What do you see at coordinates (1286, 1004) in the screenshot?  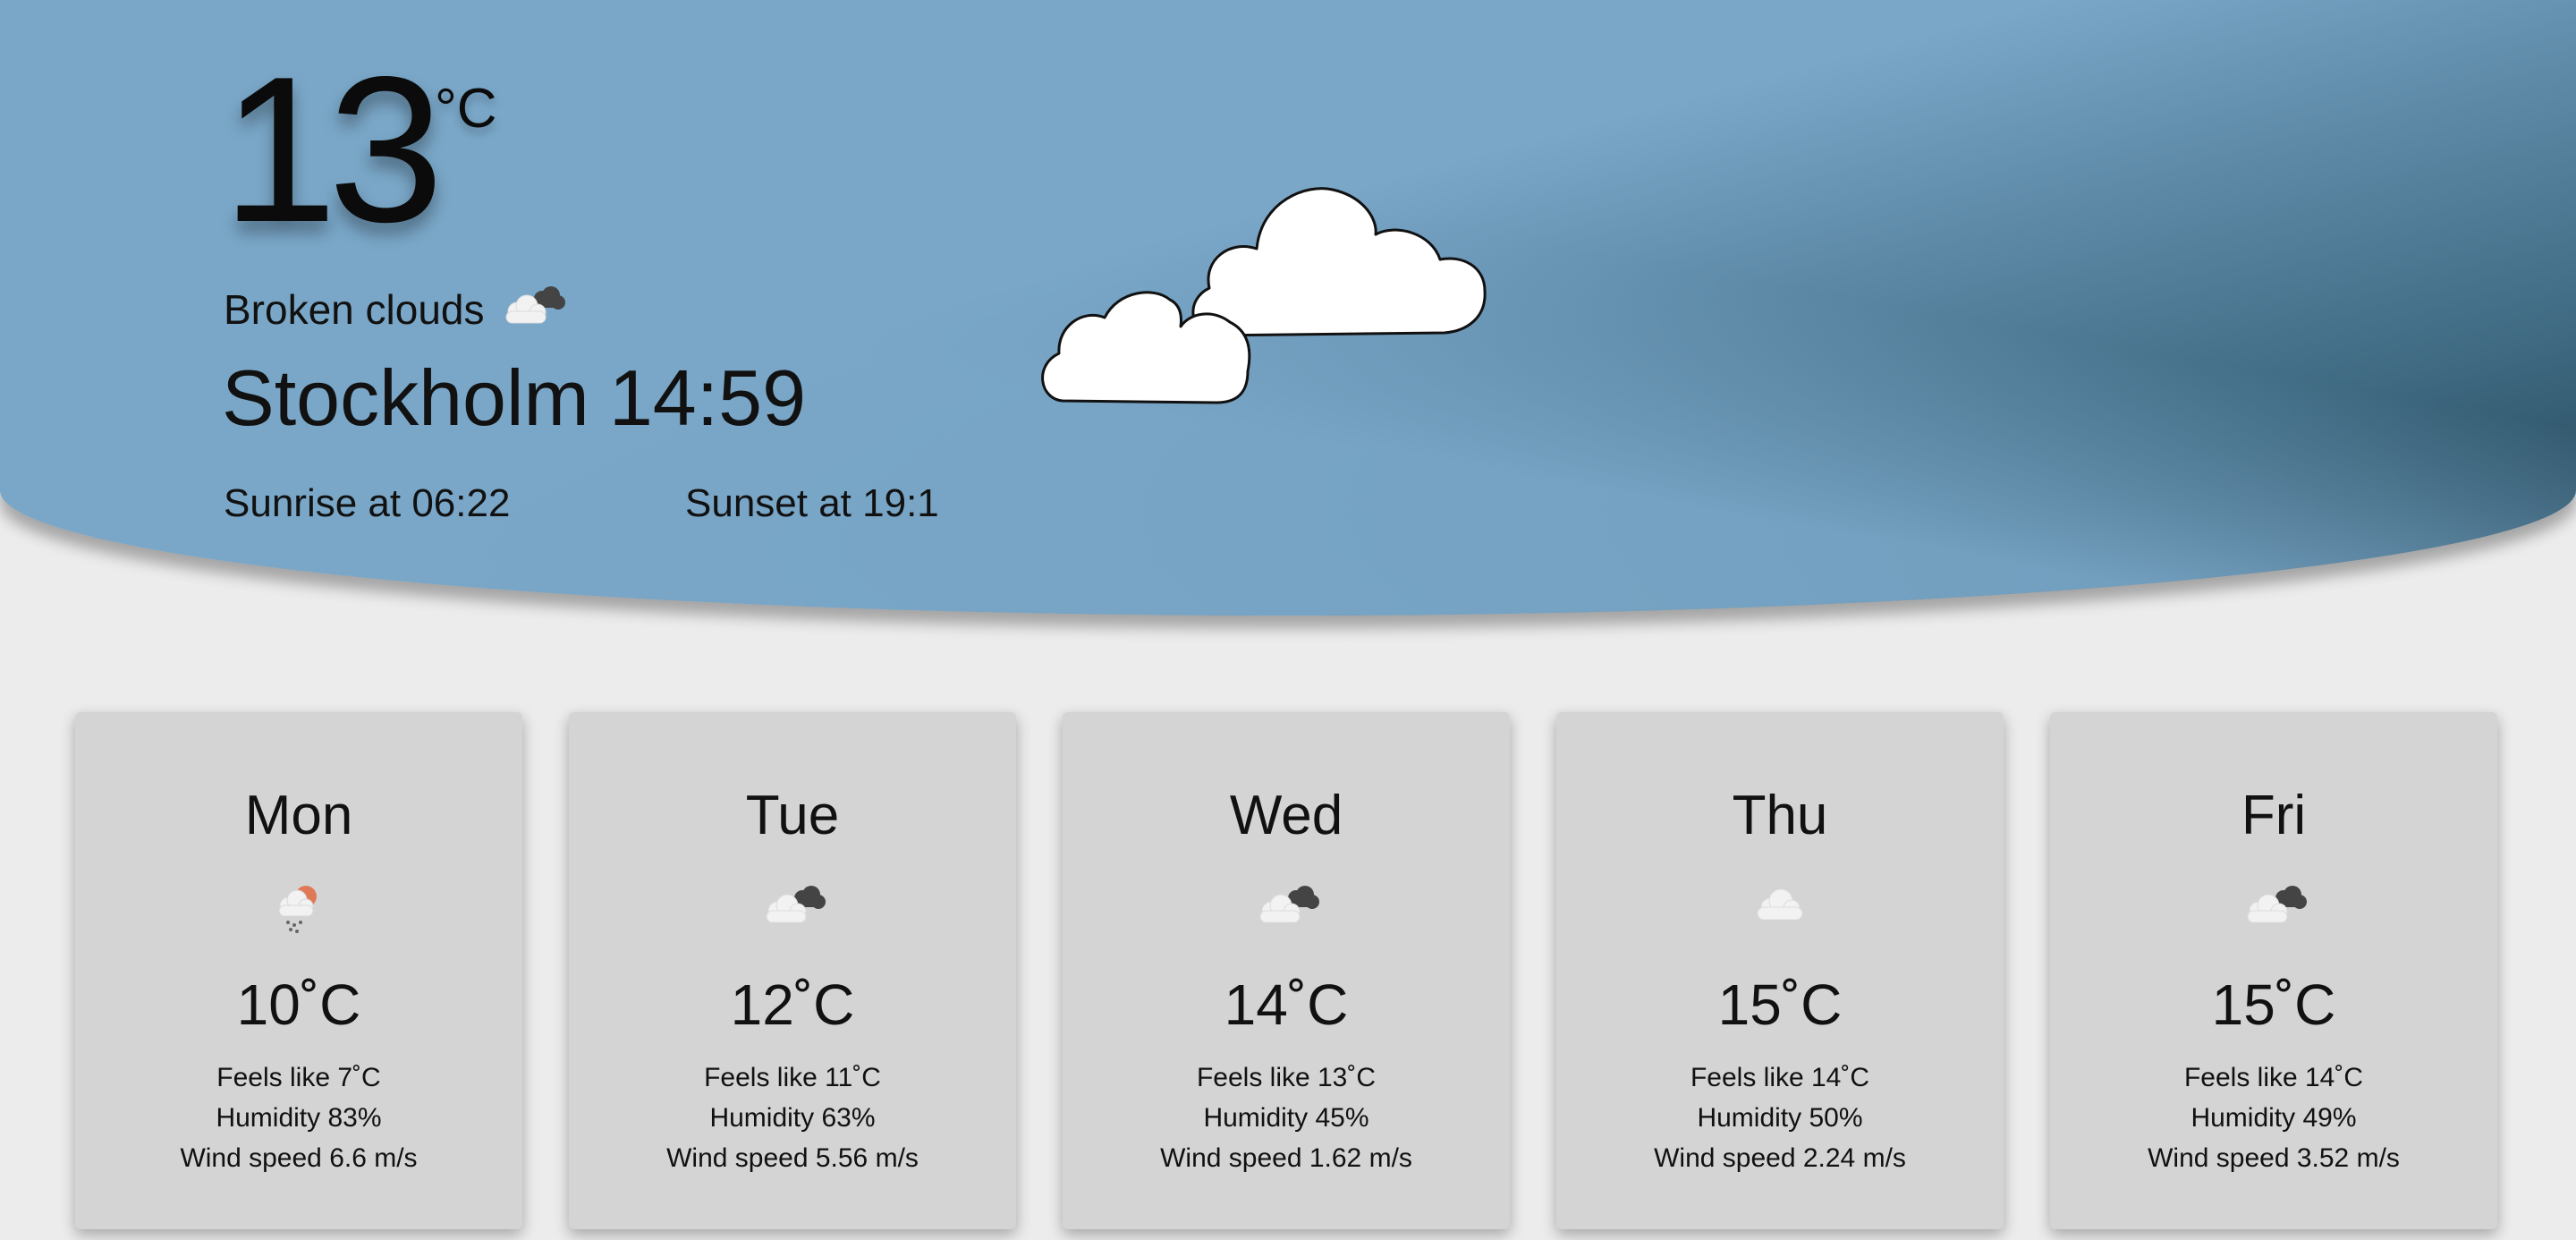 I see `forecast-temperature: 14˚C` at bounding box center [1286, 1004].